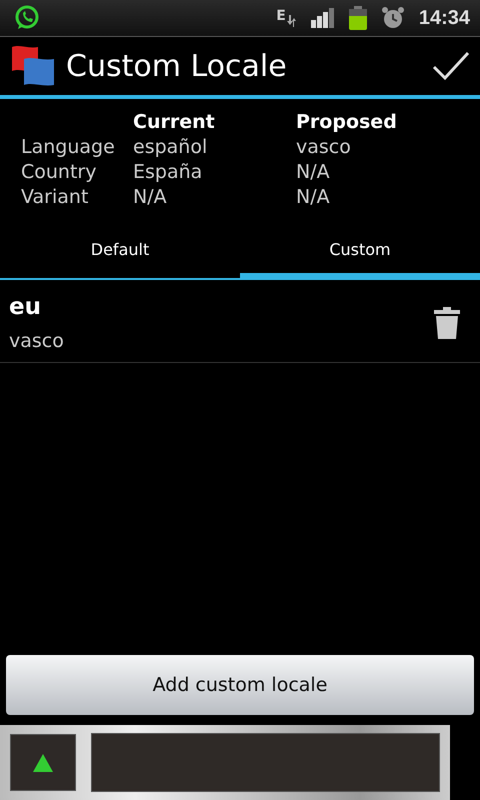 This screenshot has width=480, height=800. What do you see at coordinates (168, 172) in the screenshot?
I see `current-value: España` at bounding box center [168, 172].